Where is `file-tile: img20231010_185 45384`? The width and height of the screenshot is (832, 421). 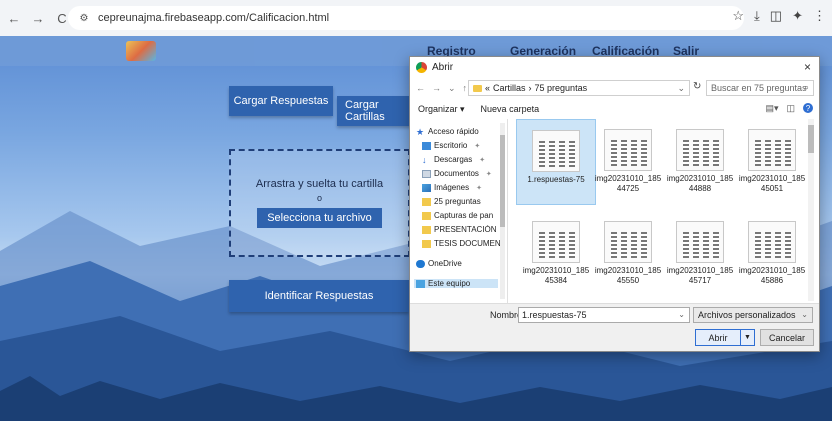 file-tile: img20231010_185 45384 is located at coordinates (556, 254).